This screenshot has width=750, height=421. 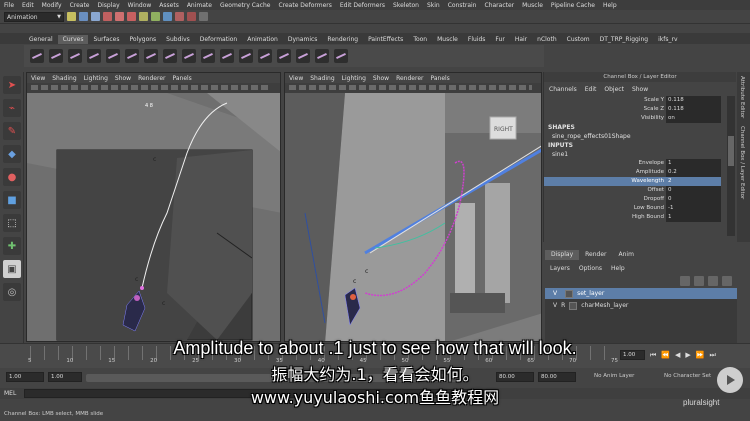 I want to click on last-tool-icon: ✚, so click(x=12, y=246).